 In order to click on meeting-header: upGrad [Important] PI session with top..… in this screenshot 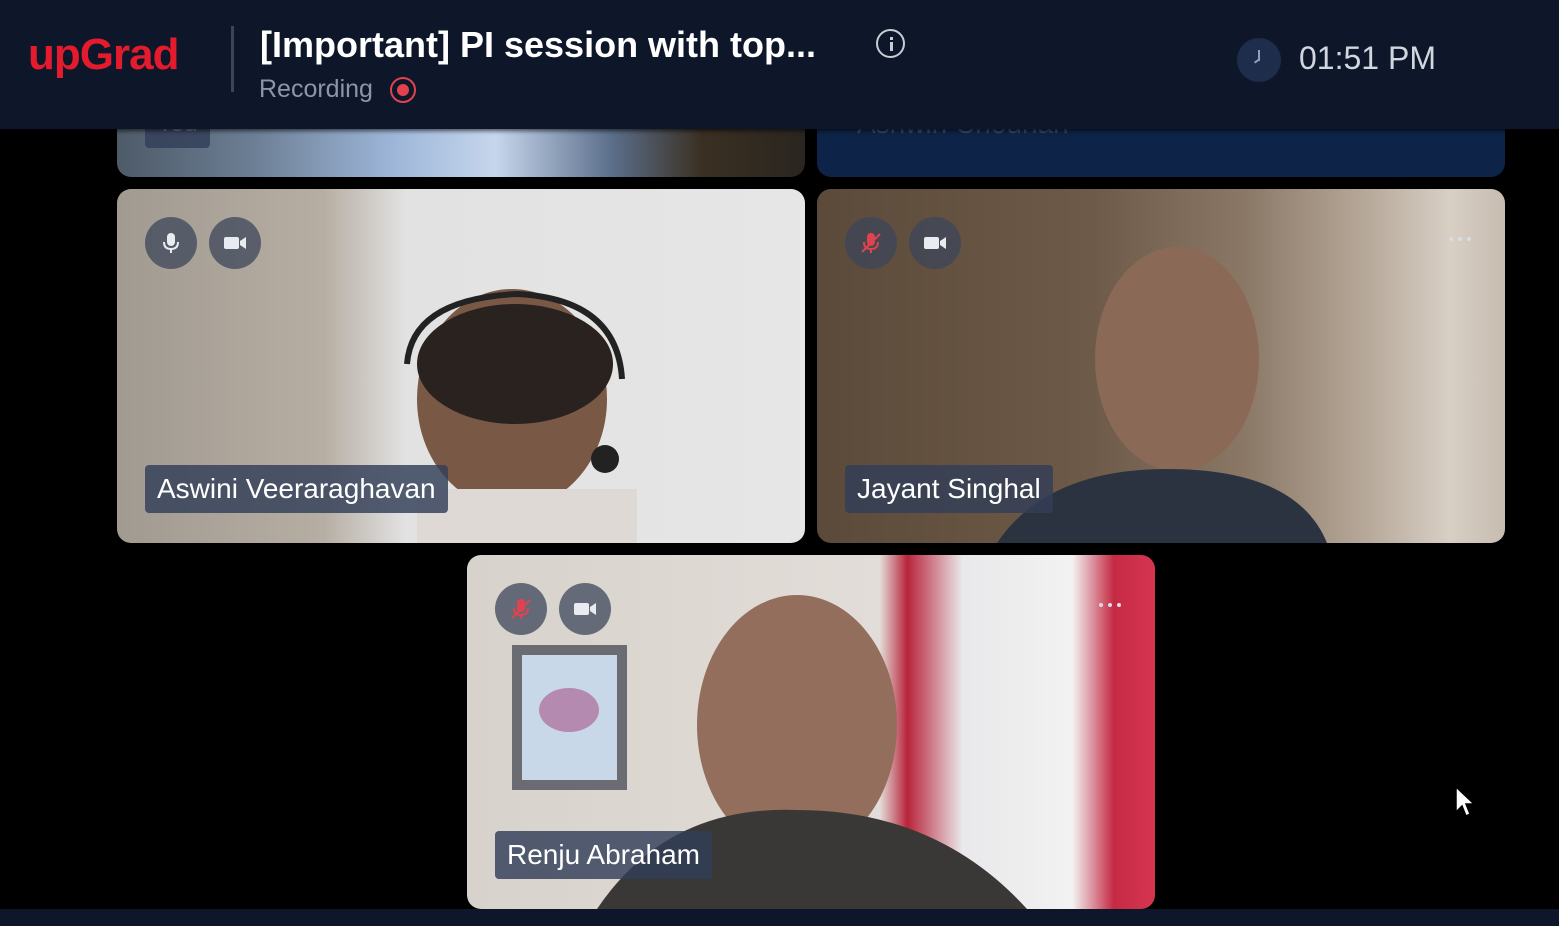, I will do `click(779, 64)`.